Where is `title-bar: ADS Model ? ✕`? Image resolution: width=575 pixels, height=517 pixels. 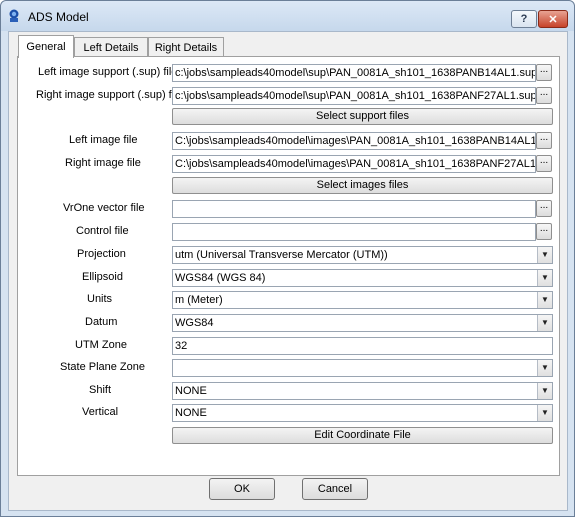
title-bar: ADS Model ? ✕ is located at coordinates (287, 16).